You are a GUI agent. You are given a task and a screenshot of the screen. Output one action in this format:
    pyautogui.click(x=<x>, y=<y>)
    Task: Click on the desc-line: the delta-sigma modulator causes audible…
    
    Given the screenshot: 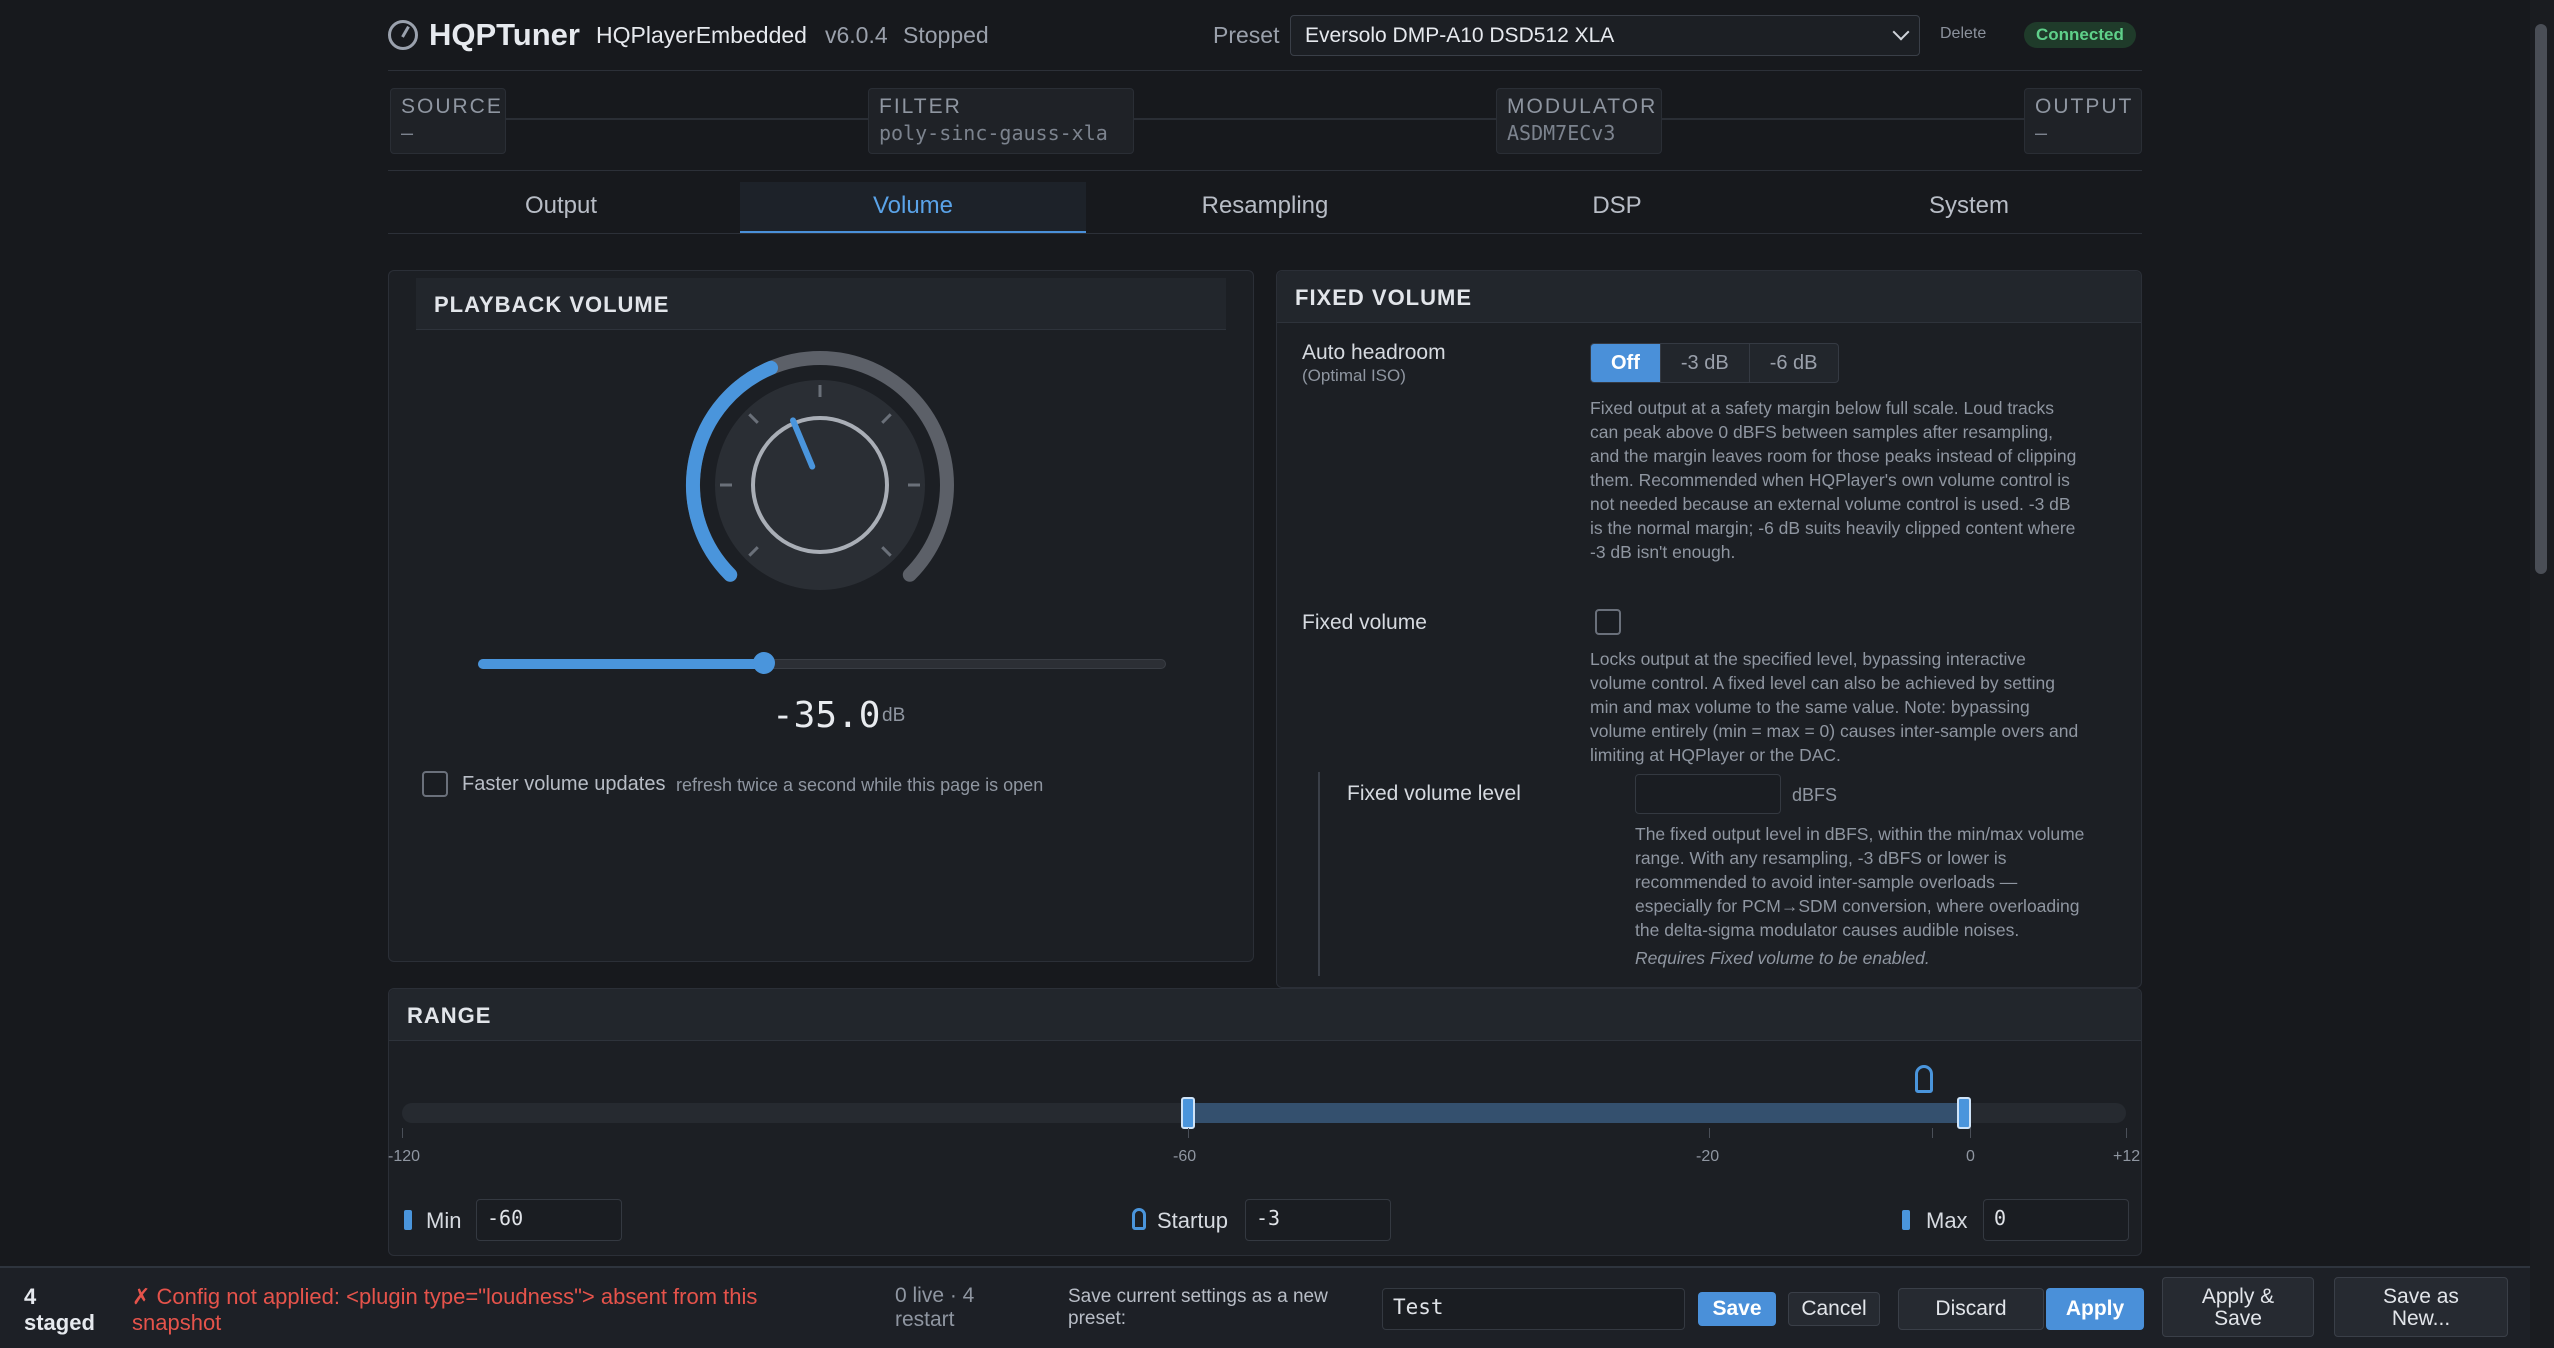 What is the action you would take?
    pyautogui.click(x=1827, y=930)
    